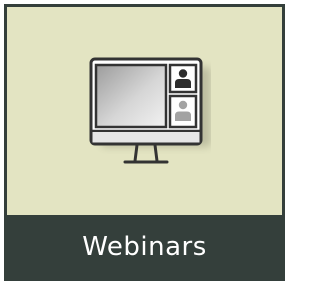 This screenshot has height=285, width=320. I want to click on webinar-monitor-icon, so click(150, 110).